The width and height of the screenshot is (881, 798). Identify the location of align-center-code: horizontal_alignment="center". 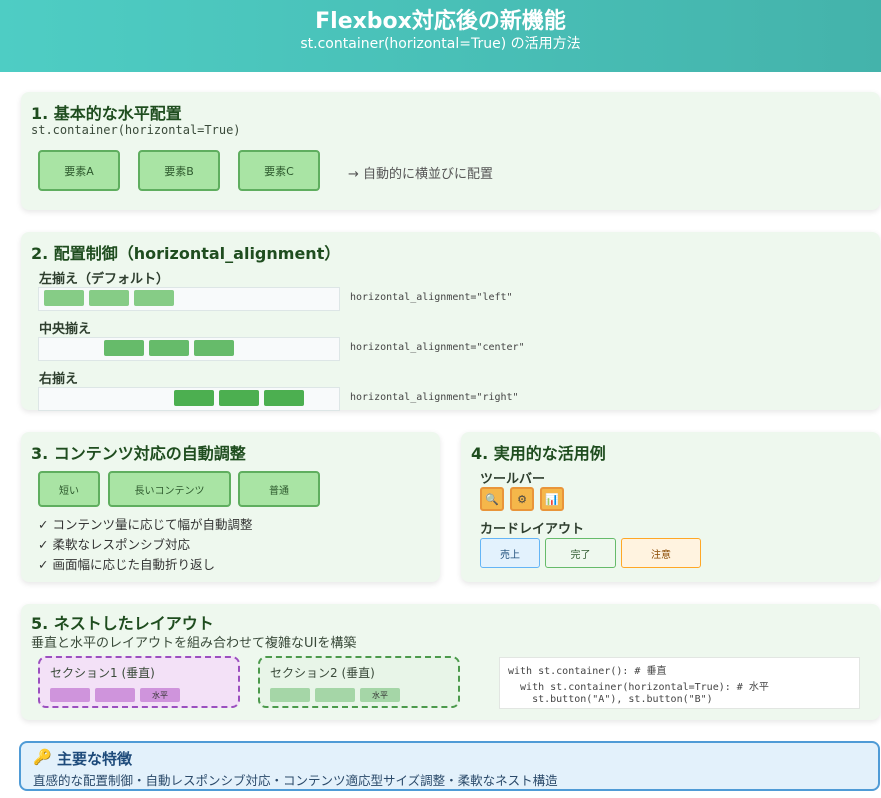
(437, 347).